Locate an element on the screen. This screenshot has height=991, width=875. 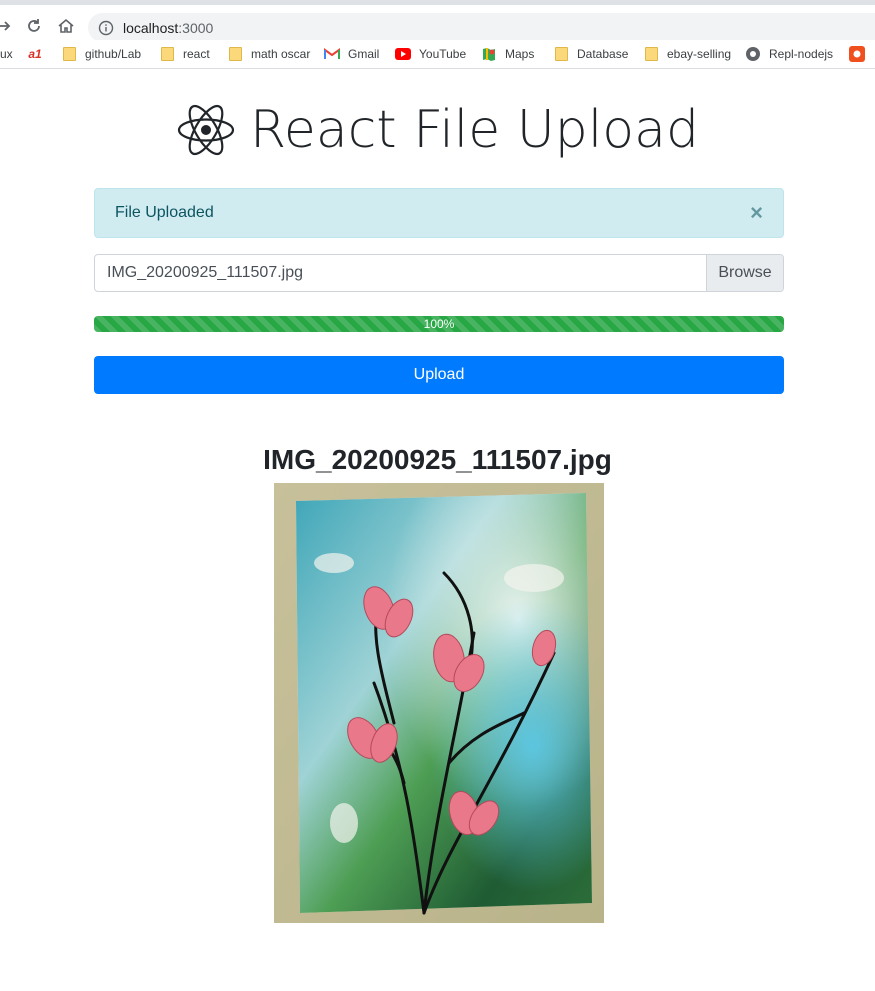
browser-toolbar: localhost:3000 is located at coordinates (437, 23).